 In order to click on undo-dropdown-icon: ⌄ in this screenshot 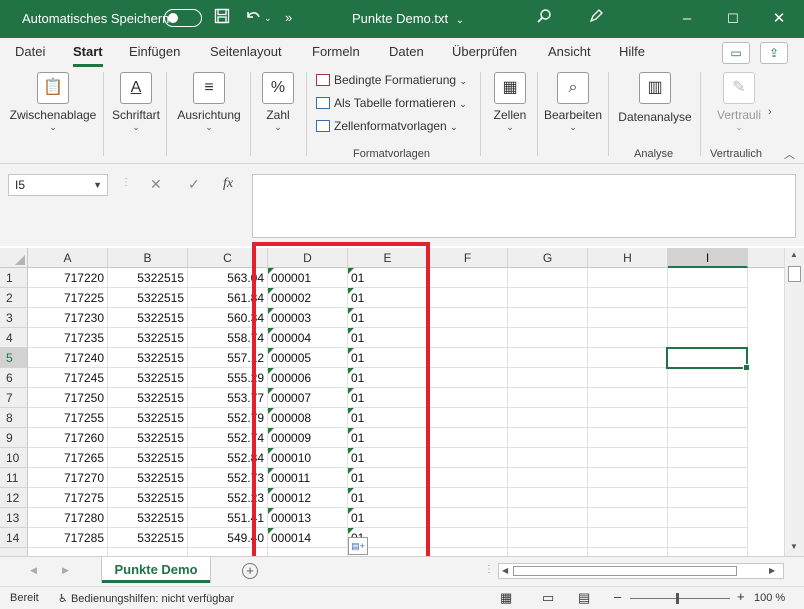, I will do `click(268, 18)`.